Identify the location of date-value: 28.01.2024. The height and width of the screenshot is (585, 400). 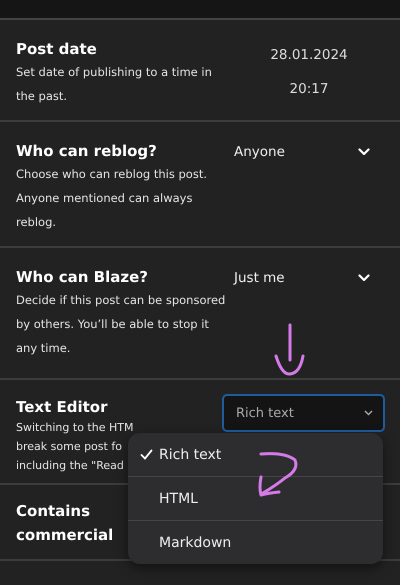
(309, 55).